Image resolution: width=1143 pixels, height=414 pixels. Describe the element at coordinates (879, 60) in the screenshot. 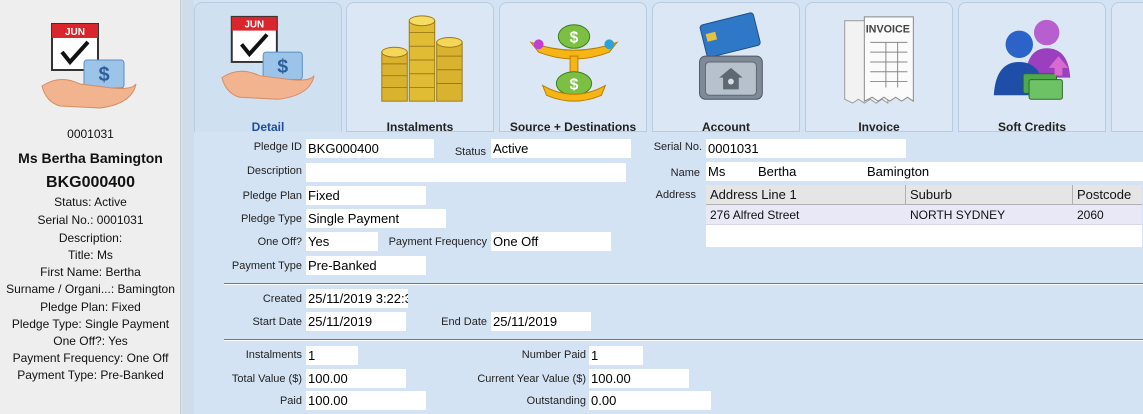

I see `invoice-icon: INVOICE` at that location.